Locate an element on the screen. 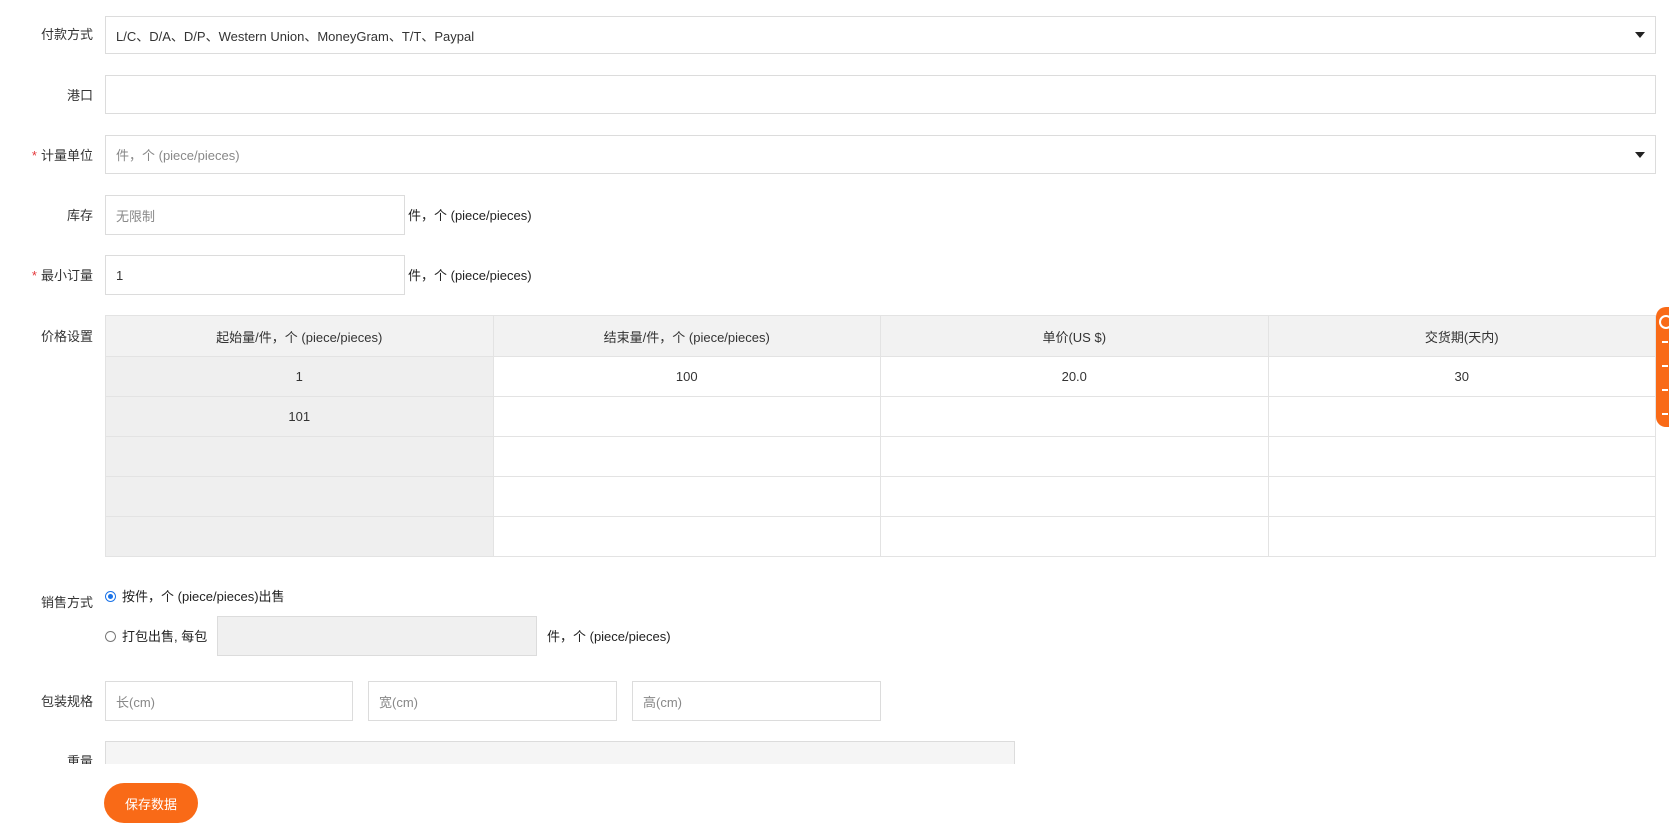 Image resolution: width=1669 pixels, height=826 pixels. table-row: 101 is located at coordinates (880, 416).